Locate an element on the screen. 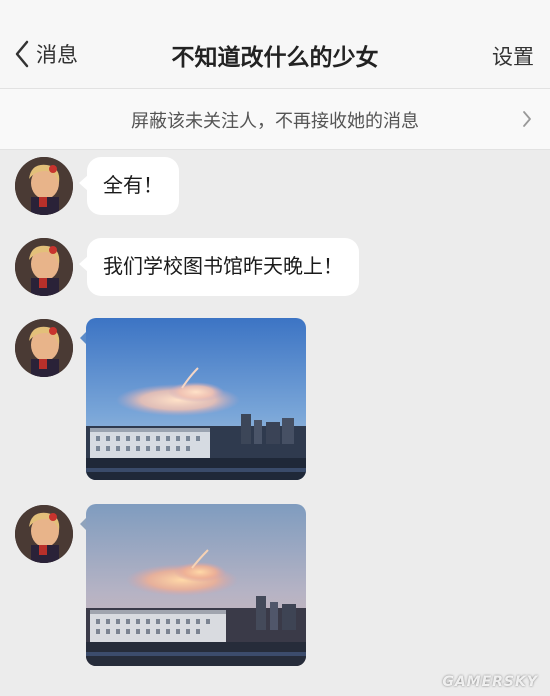 The image size is (550, 696). block-user-text: 屏蔽该未关注人，不再接收她的消息 is located at coordinates (275, 121).